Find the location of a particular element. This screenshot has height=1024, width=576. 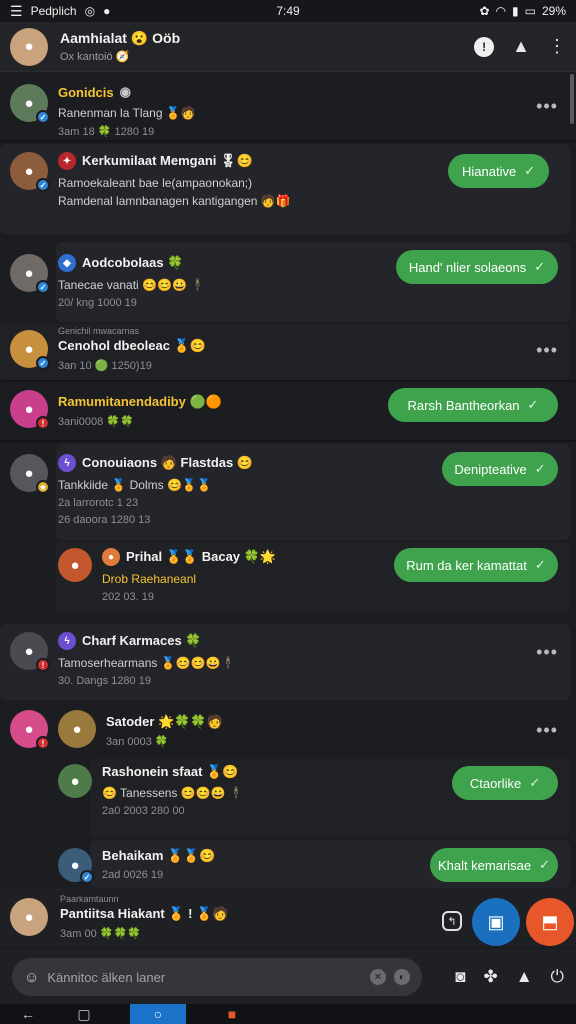

message-input-wrapper: ☺ ✕ ◐ is located at coordinates (217, 977).